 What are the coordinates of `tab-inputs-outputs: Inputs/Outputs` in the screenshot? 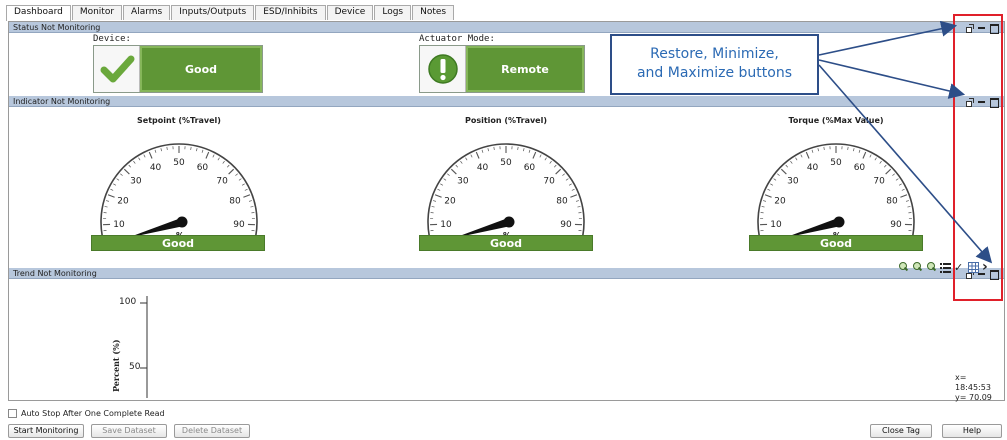 It's located at (213, 12).